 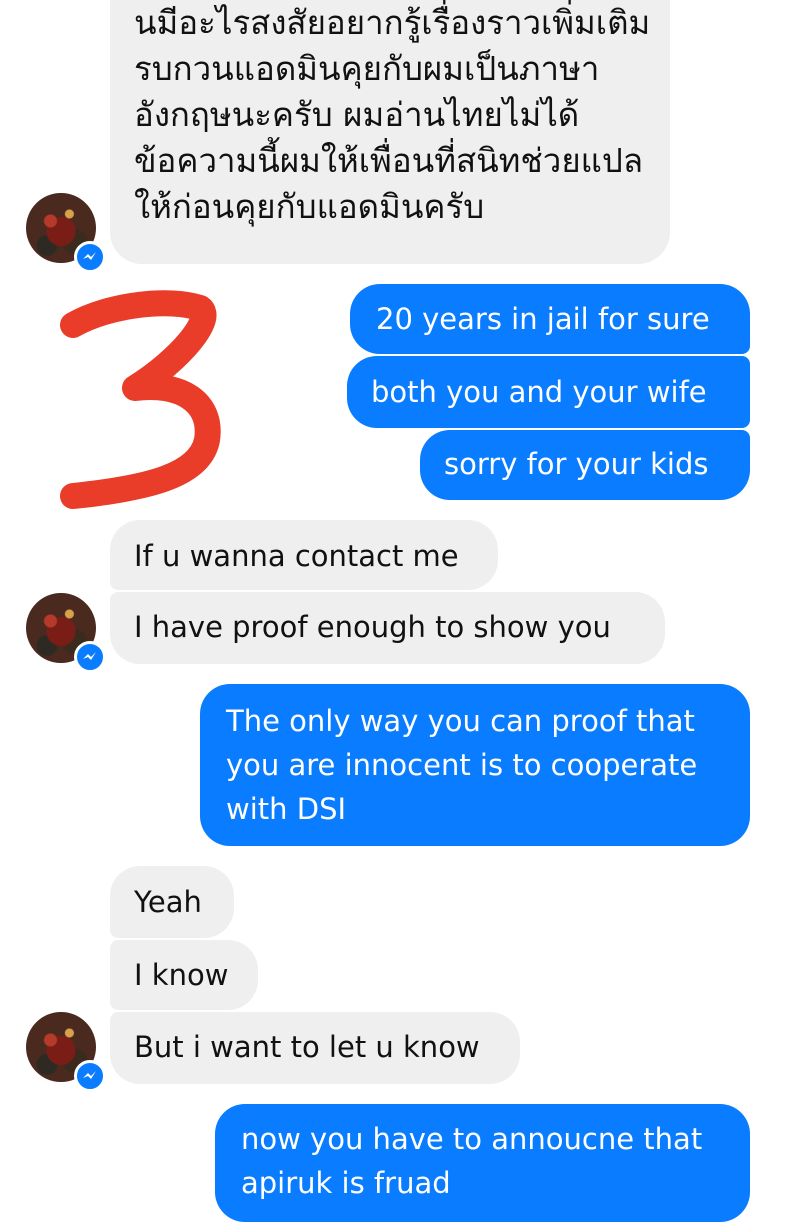 What do you see at coordinates (346, 1183) in the screenshot?
I see `message-line: apiruk is fruad` at bounding box center [346, 1183].